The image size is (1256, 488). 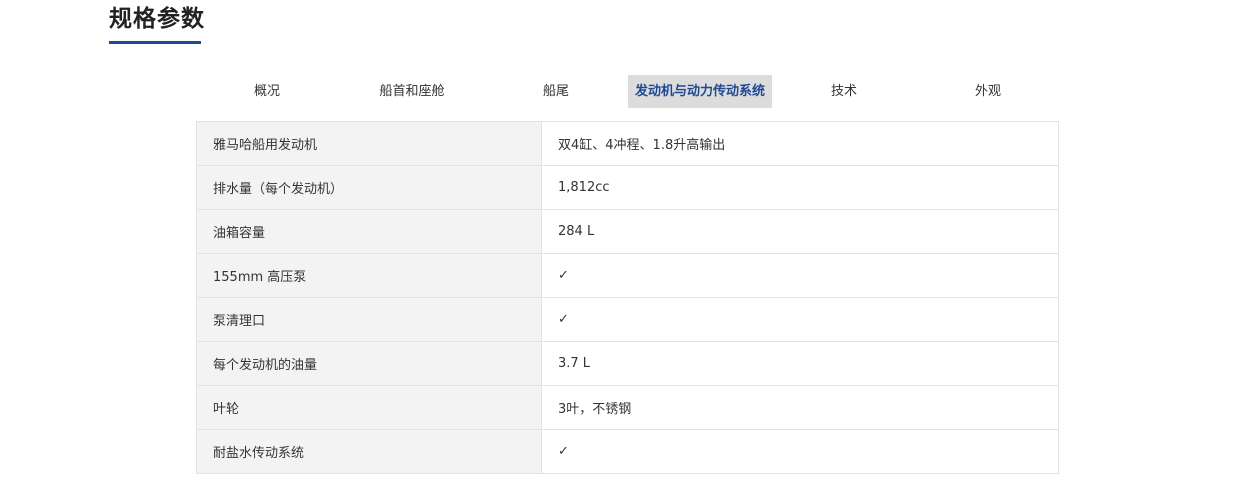 I want to click on table-row: 叶轮 3叶，不锈钢, so click(x=627, y=407).